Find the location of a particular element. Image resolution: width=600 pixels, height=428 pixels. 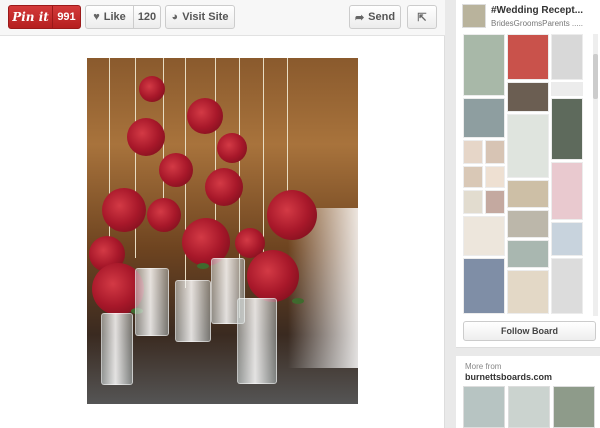

share-button: ⇱ is located at coordinates (422, 17).